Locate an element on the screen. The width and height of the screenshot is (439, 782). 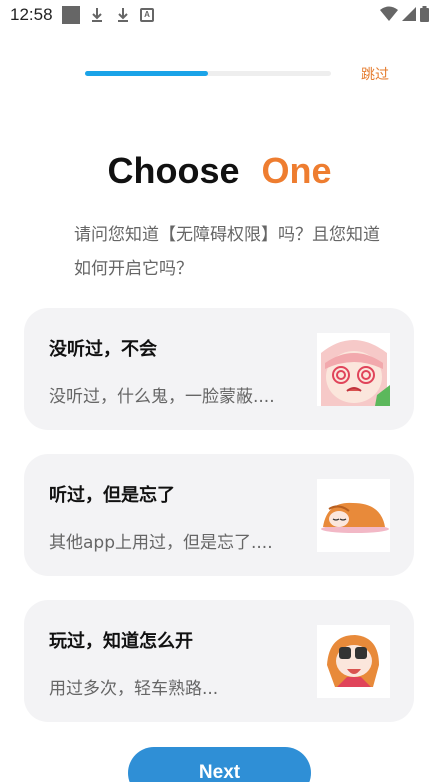
status-icons-right is located at coordinates (404, 14).